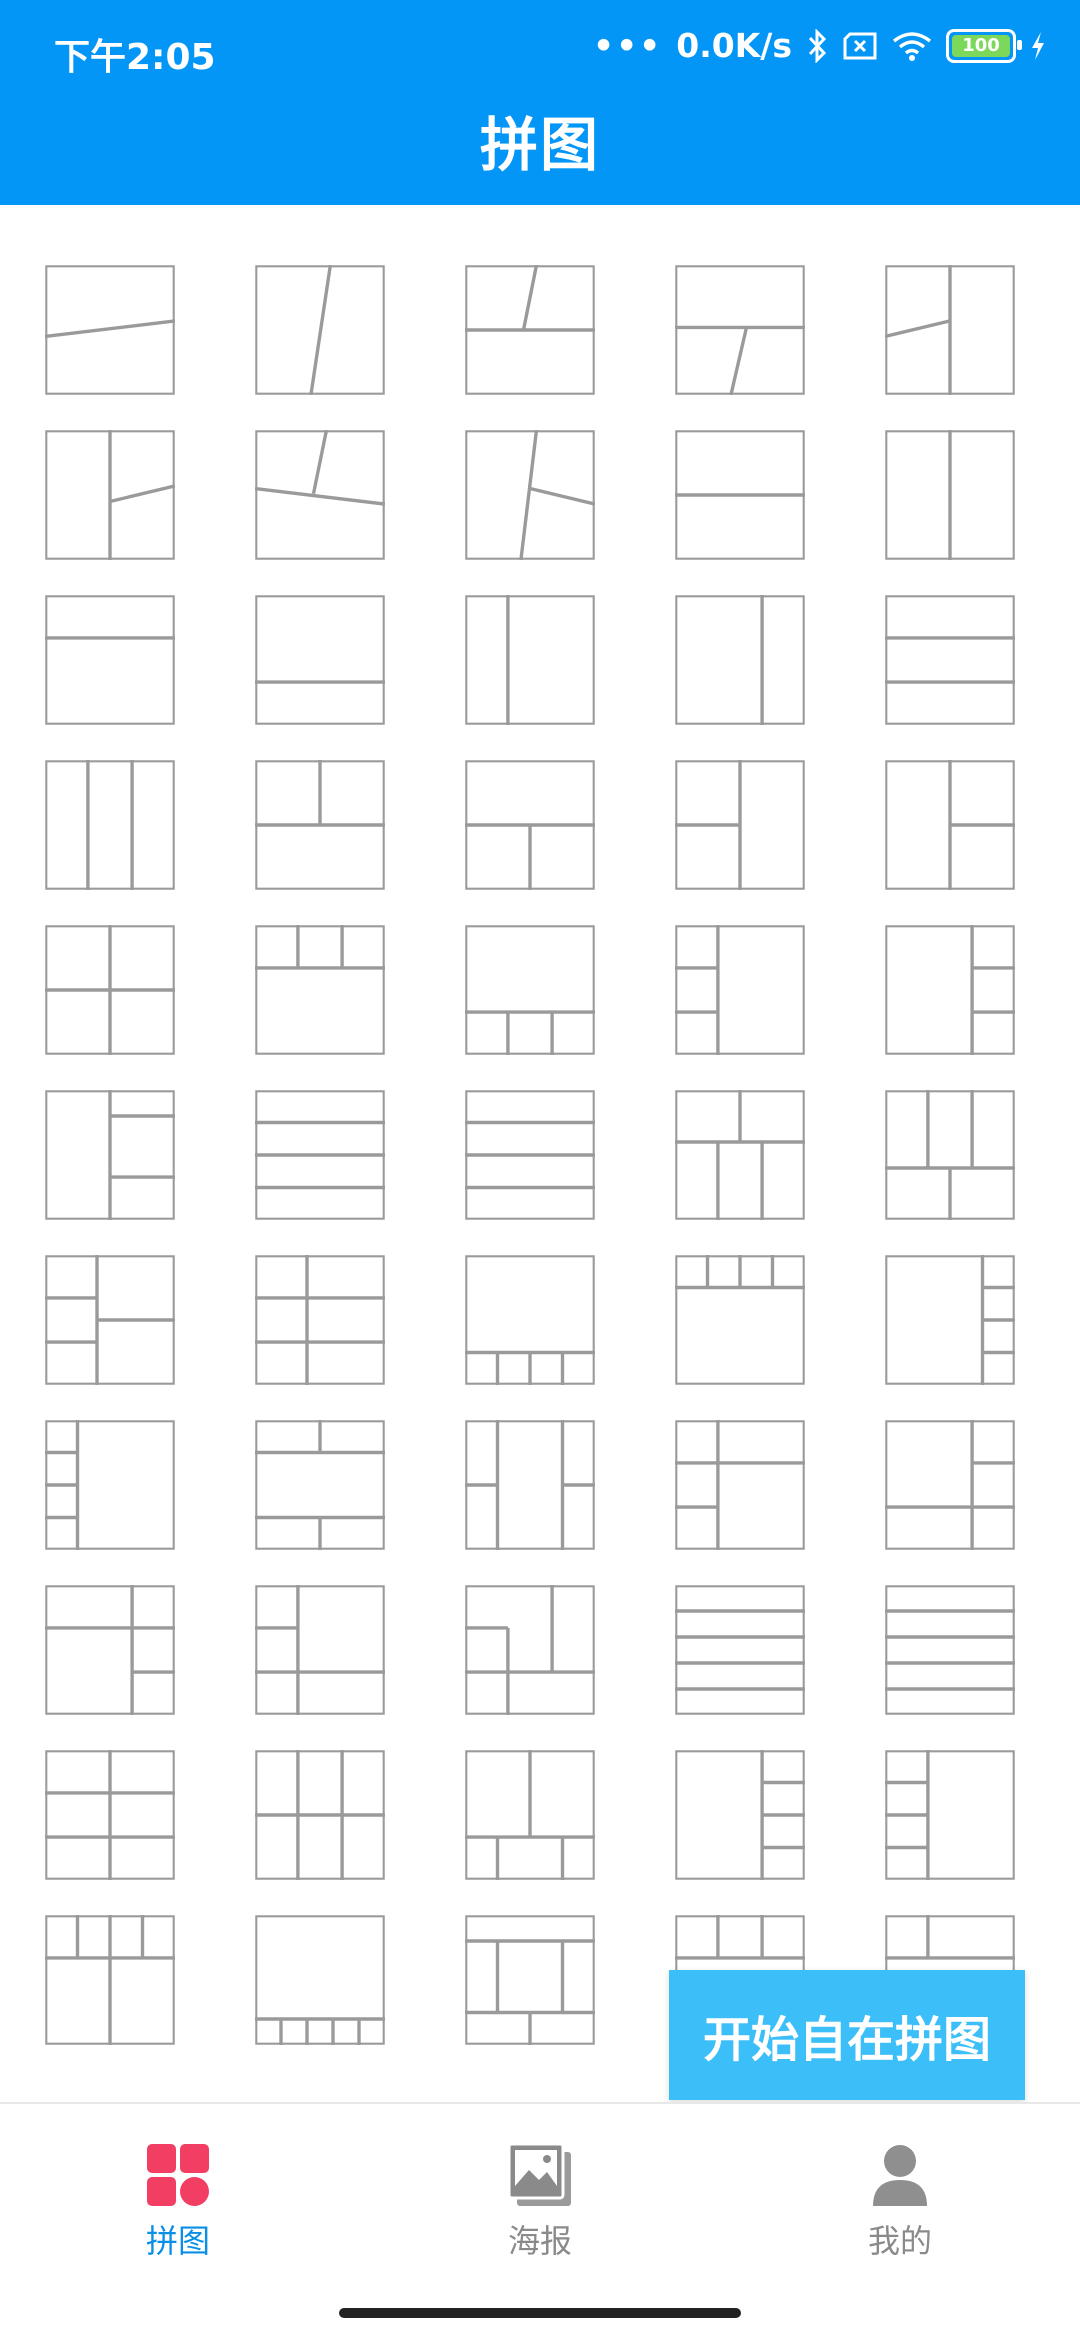 The height and width of the screenshot is (2342, 1080). I want to click on status-bar-right: ••• 0.0K/s 100, so click(819, 45).